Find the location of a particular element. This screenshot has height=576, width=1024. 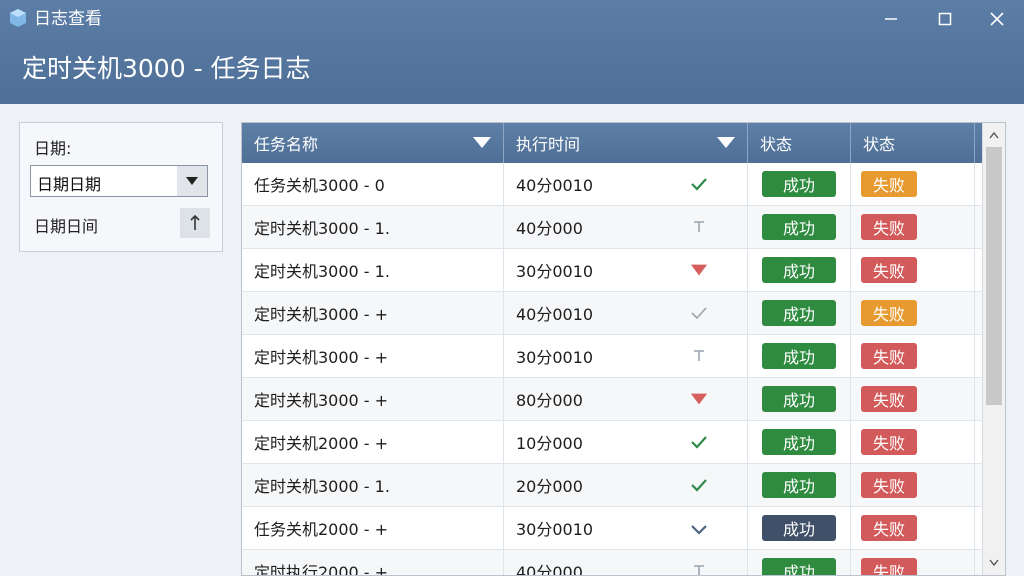

check-light-icon is located at coordinates (699, 313).